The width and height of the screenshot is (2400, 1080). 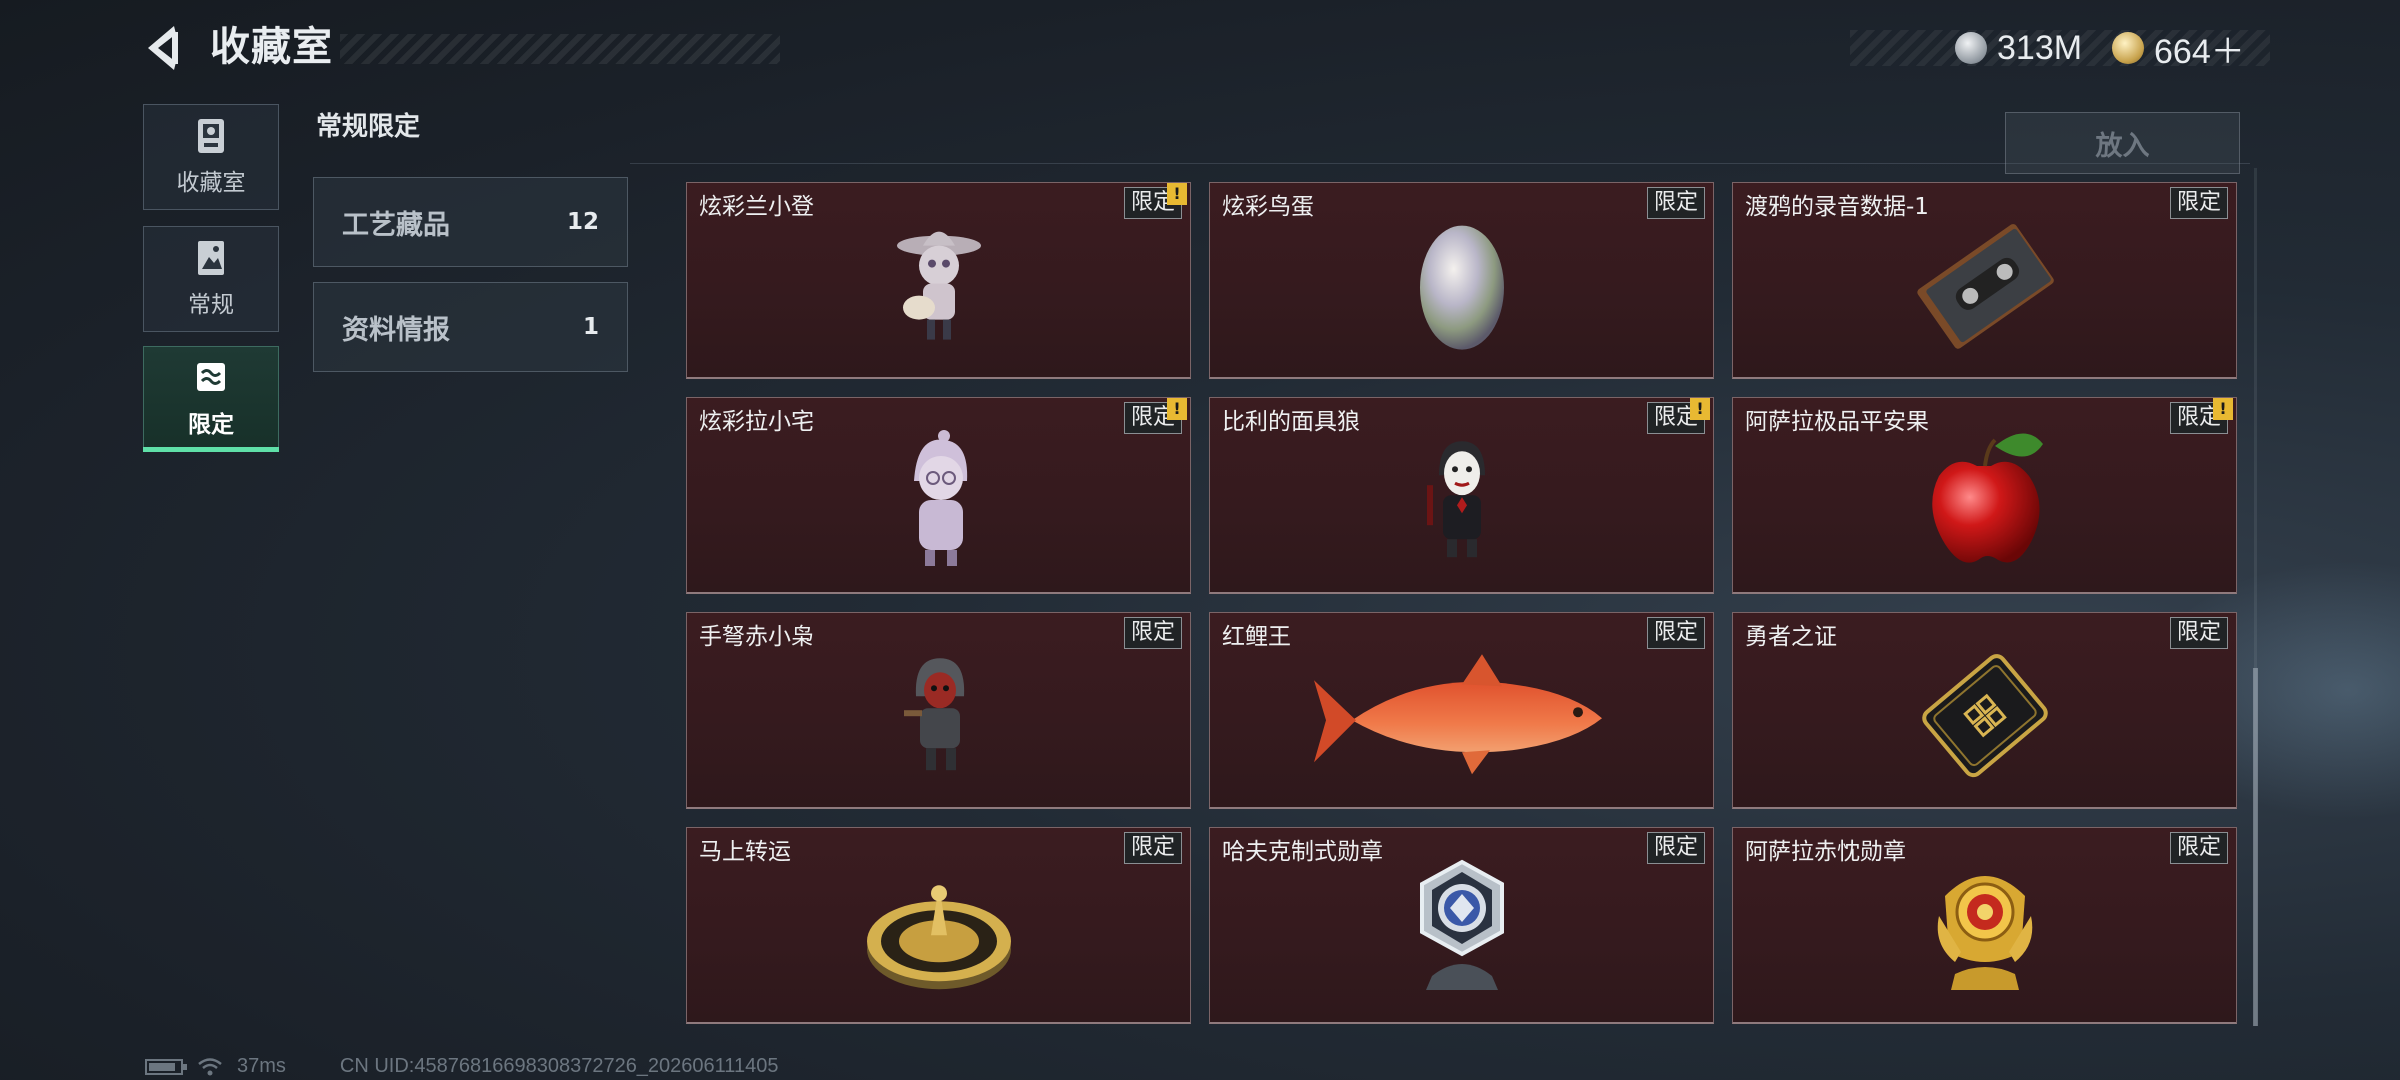 What do you see at coordinates (261, 1066) in the screenshot?
I see `ping-value: 37ms` at bounding box center [261, 1066].